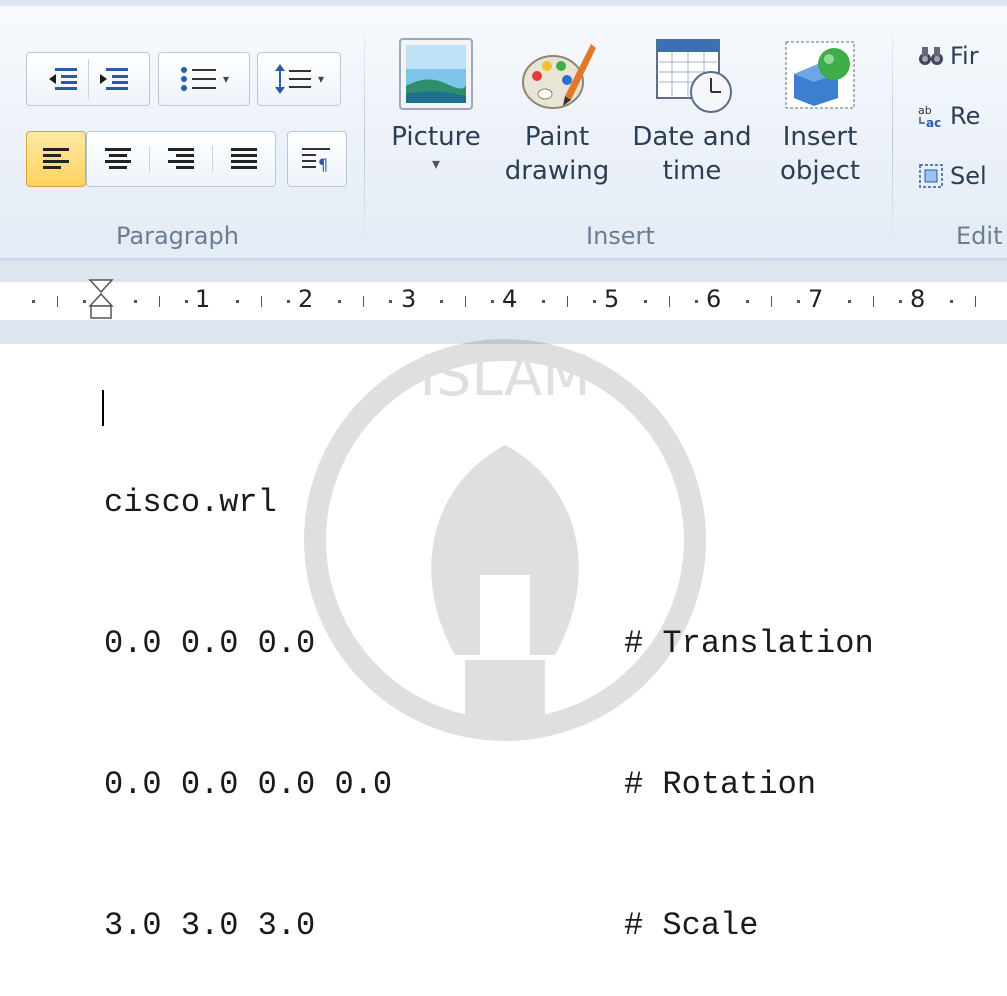 Image resolution: width=1007 pixels, height=996 pixels. I want to click on binoculars-icon, so click(931, 56).